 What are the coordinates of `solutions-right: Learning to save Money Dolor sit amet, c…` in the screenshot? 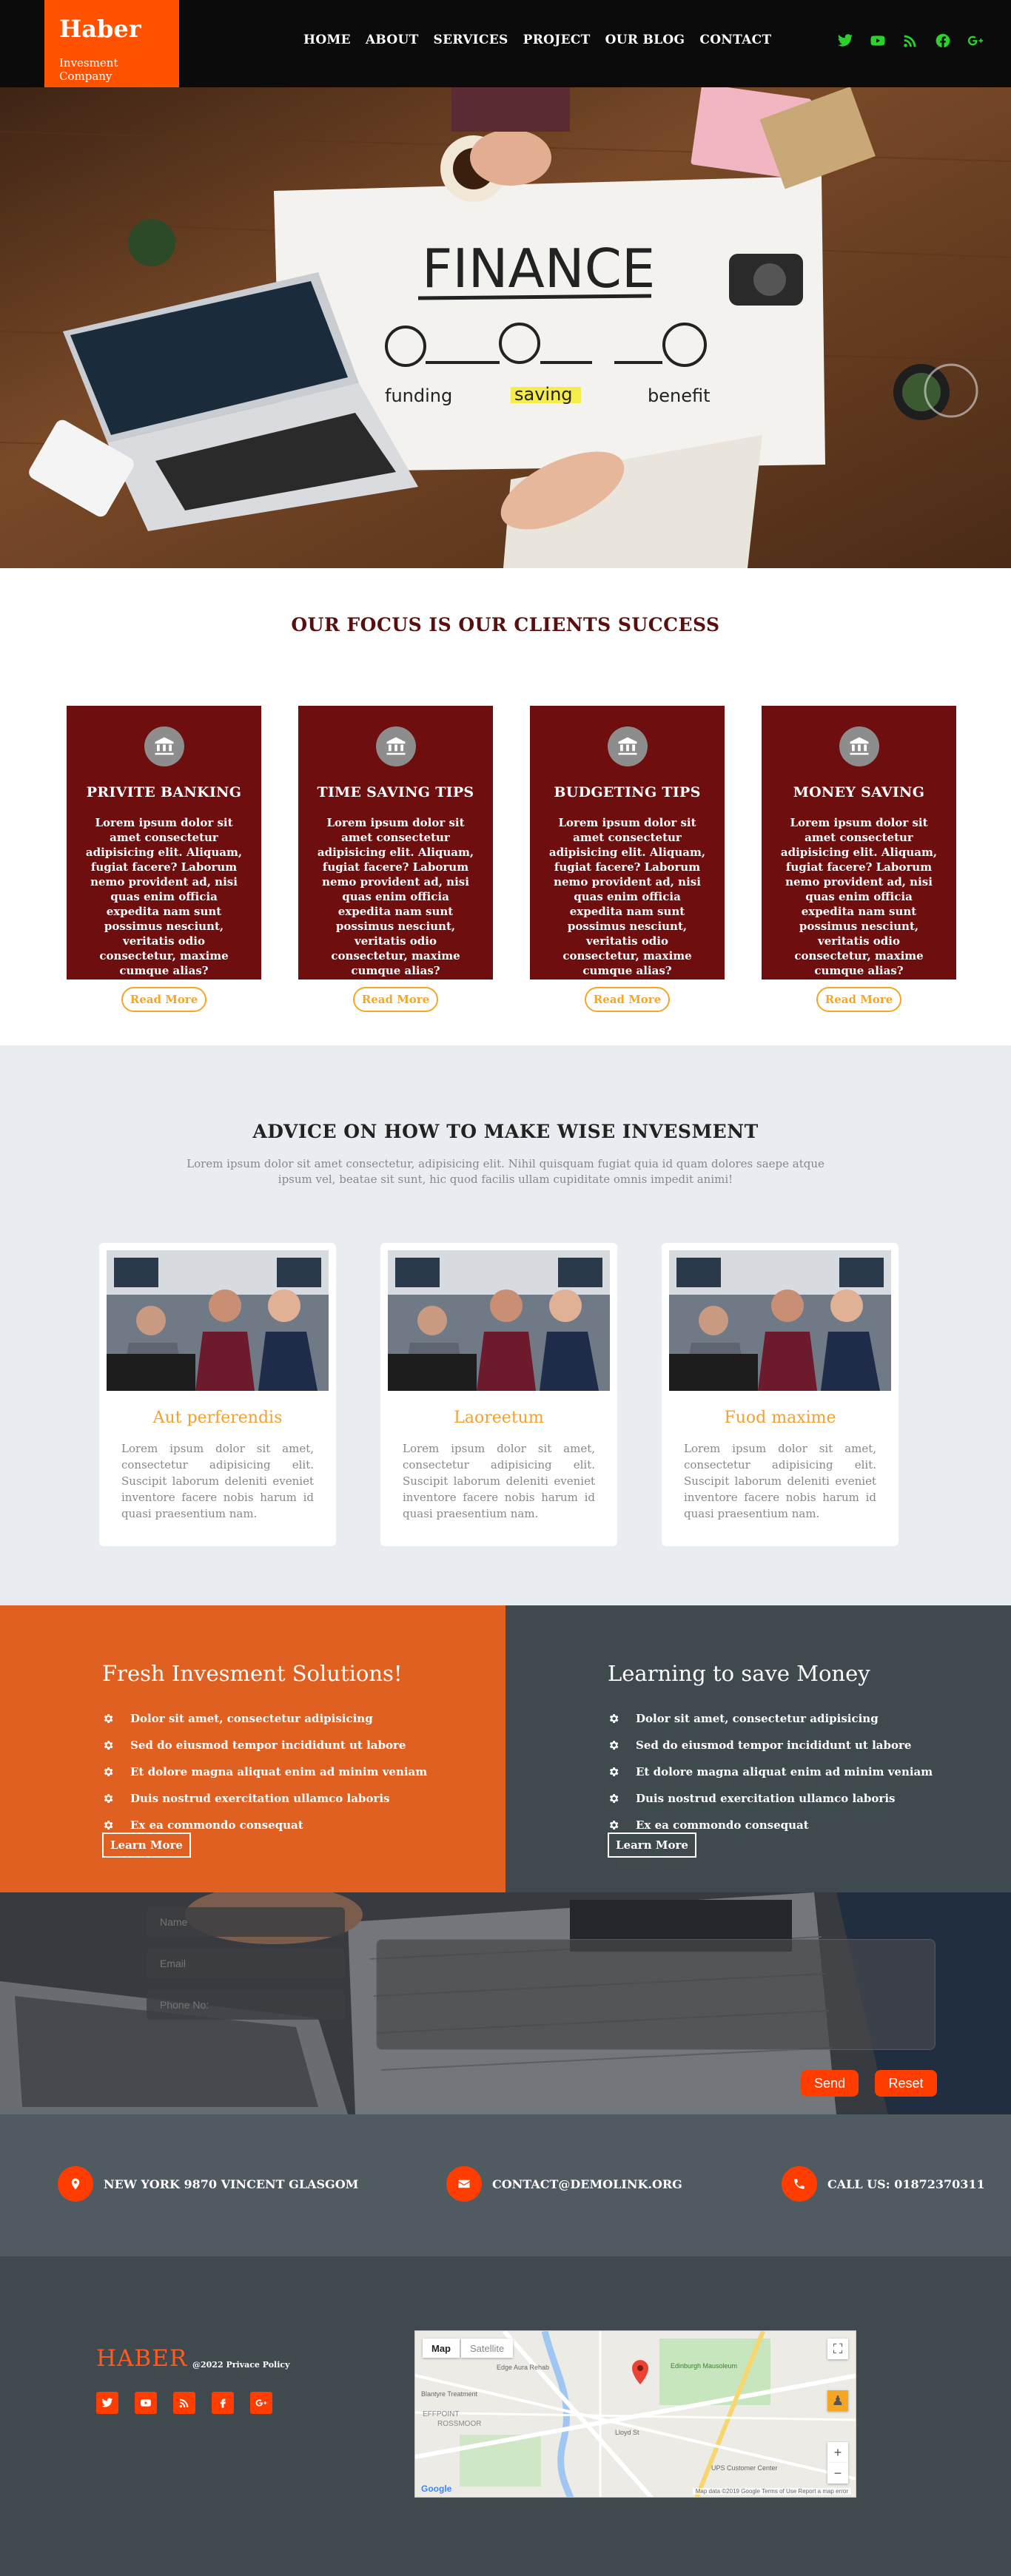 It's located at (758, 1748).